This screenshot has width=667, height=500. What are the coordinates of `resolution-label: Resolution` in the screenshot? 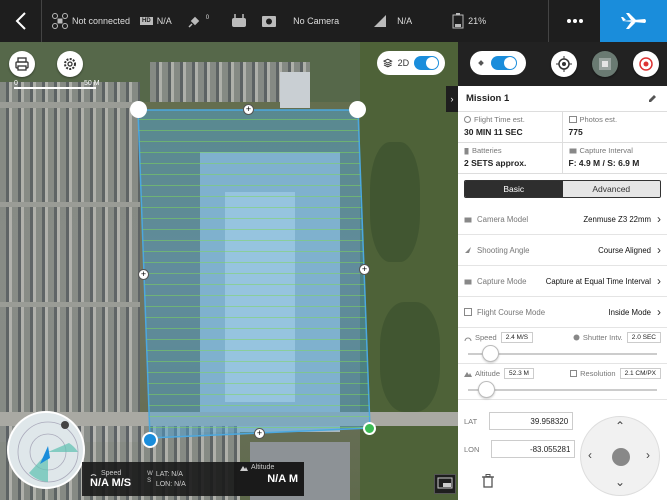 It's located at (598, 373).